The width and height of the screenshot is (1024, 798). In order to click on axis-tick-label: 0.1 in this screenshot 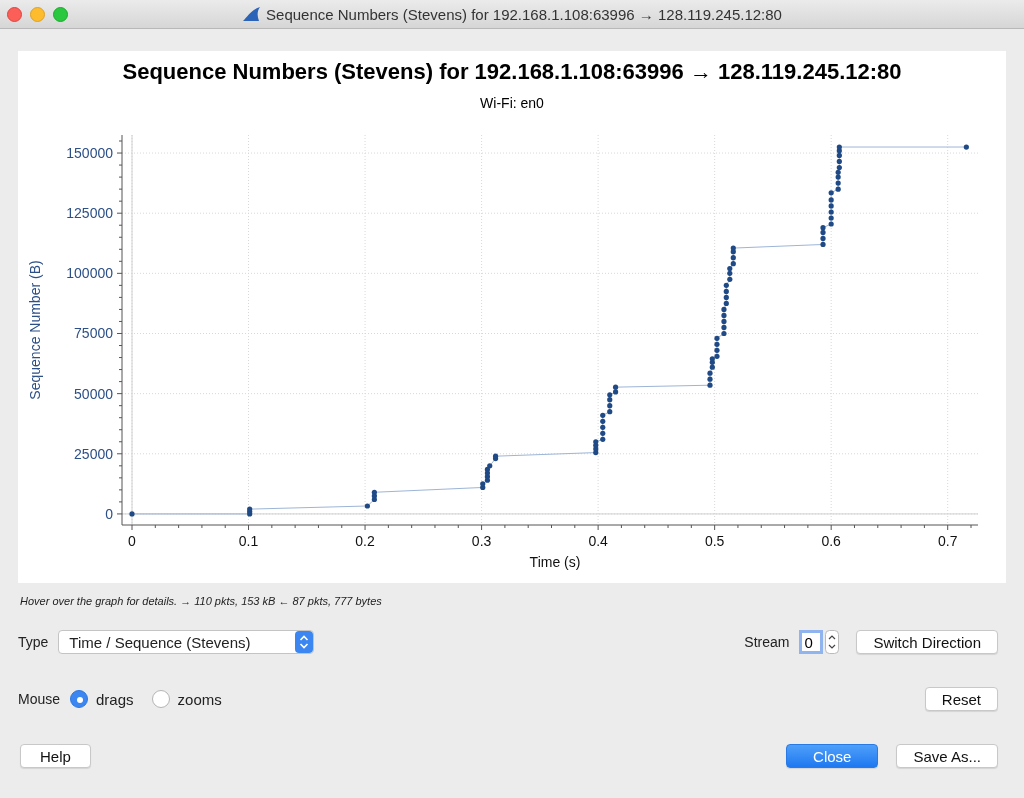, I will do `click(248, 541)`.